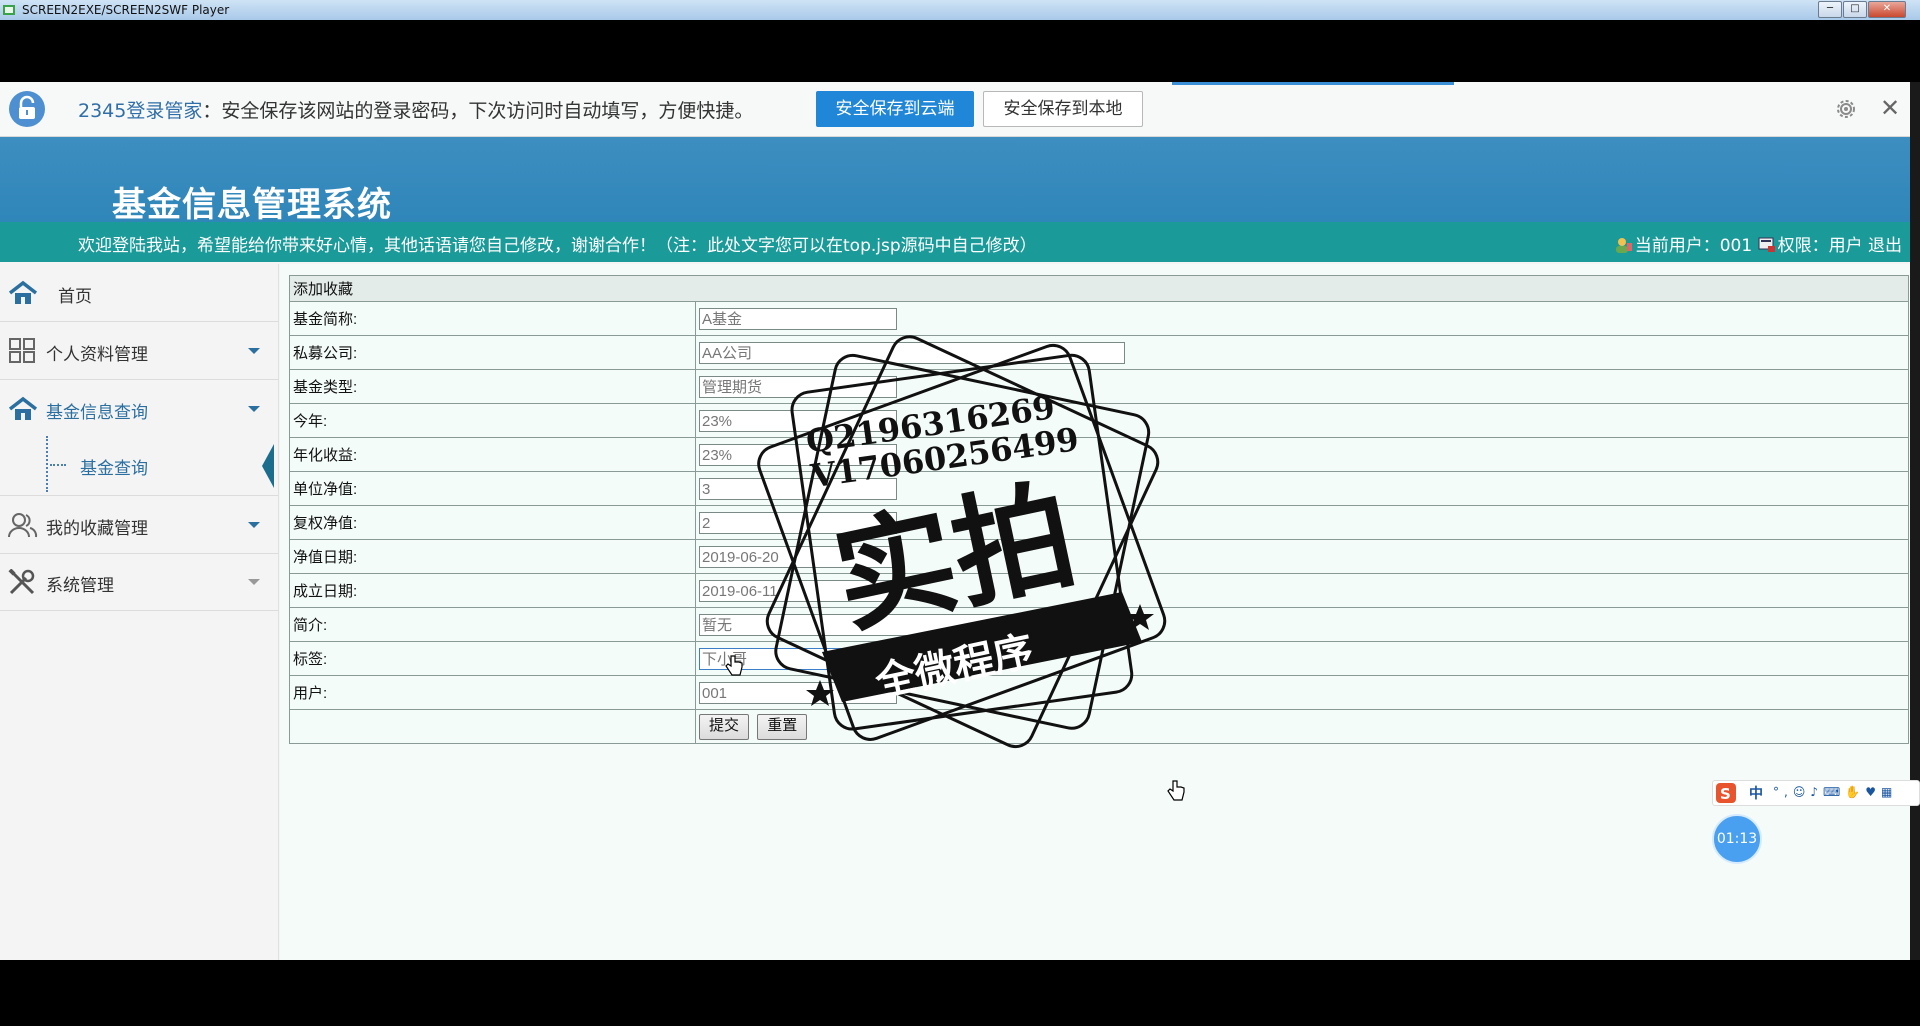 The width and height of the screenshot is (1920, 1026). Describe the element at coordinates (955, 181) in the screenshot. I see `site-banner: 基金信息管理系统` at that location.